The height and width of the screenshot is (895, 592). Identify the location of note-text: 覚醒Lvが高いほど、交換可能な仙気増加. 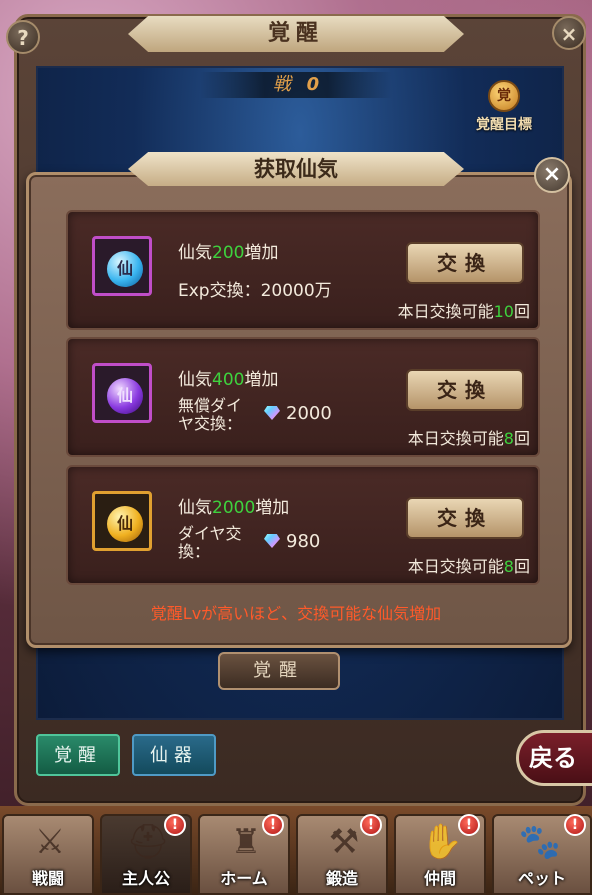
(296, 613).